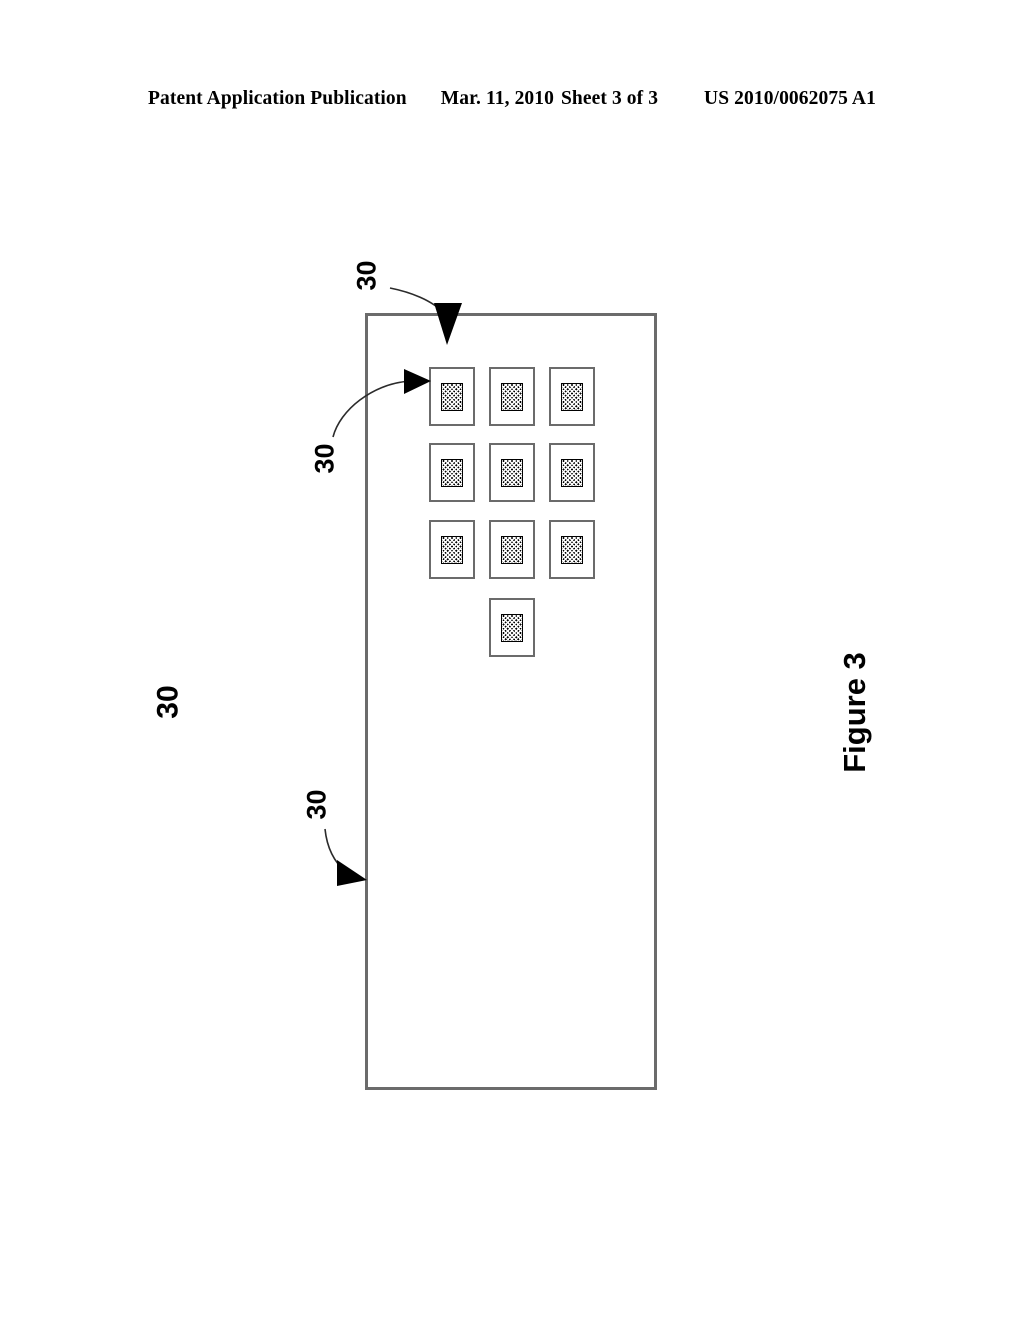  Describe the element at coordinates (316, 804) in the screenshot. I see `reference-numeral-lower: 30` at that location.